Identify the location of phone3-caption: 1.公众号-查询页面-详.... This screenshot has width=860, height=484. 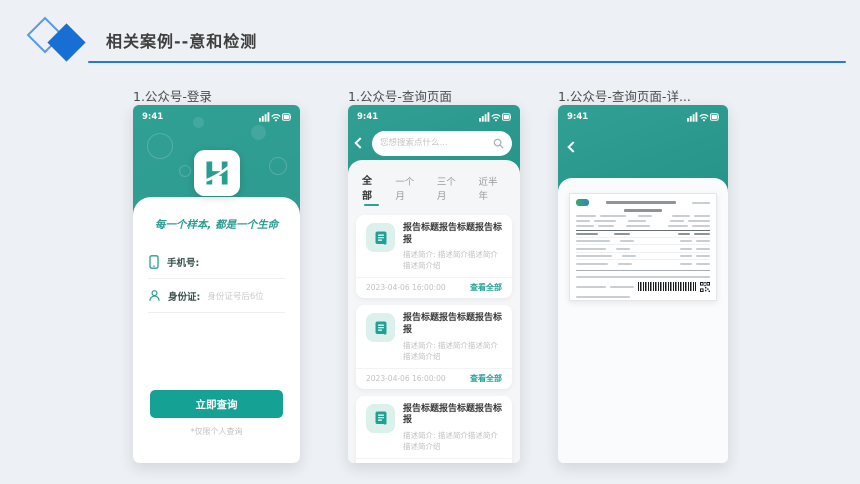
(624, 96).